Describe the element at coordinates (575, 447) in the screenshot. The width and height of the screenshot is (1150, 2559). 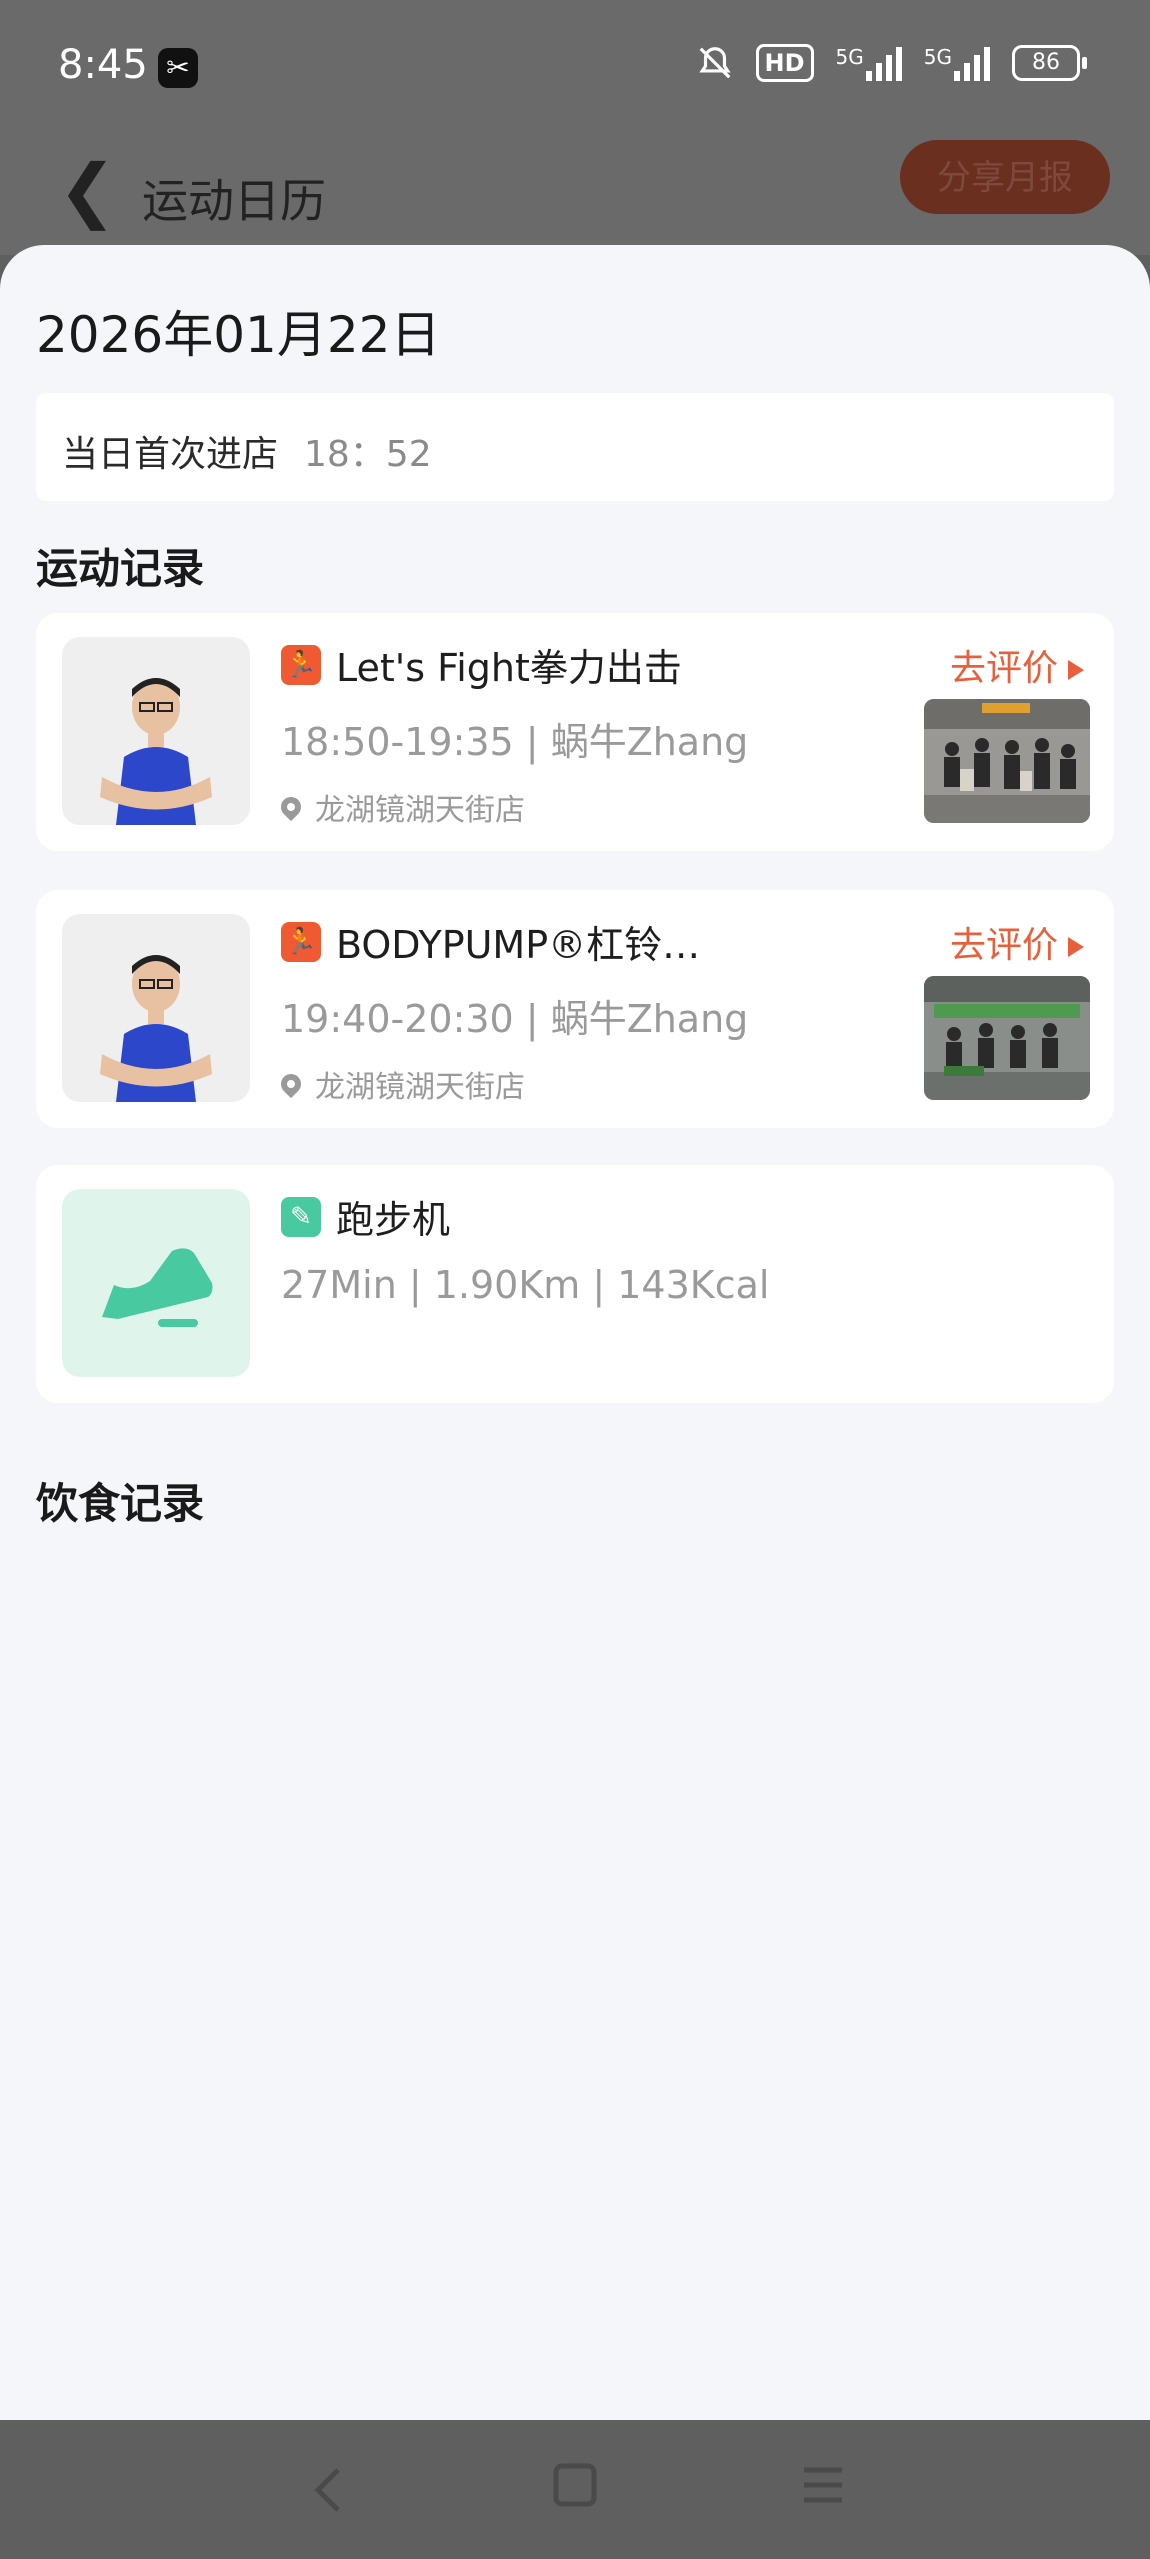
I see `first-entry-card: 当日首次进店 18：52` at that location.